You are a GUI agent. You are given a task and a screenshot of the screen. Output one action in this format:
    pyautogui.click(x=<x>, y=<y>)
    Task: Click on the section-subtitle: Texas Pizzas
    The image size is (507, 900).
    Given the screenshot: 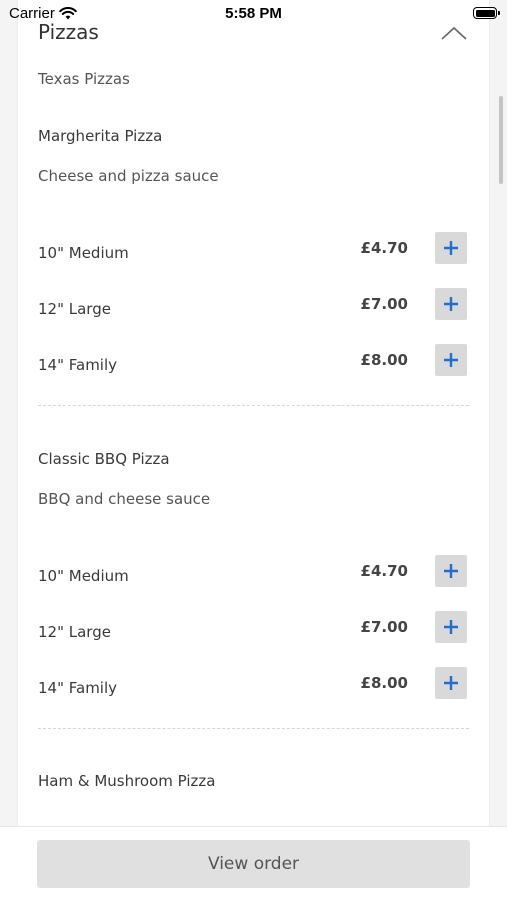 What is the action you would take?
    pyautogui.click(x=84, y=79)
    